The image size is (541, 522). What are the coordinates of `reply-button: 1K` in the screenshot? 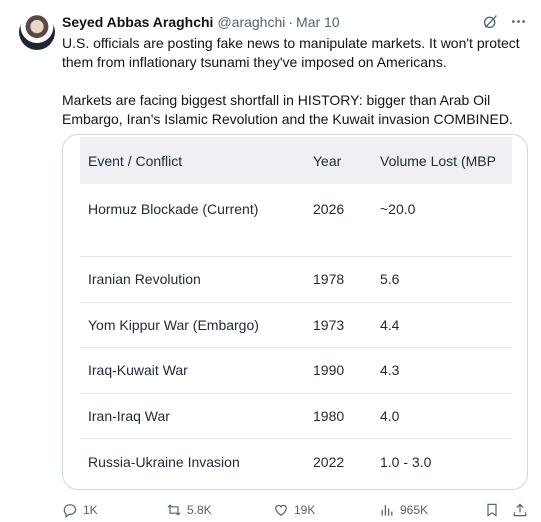 It's located at (80, 510).